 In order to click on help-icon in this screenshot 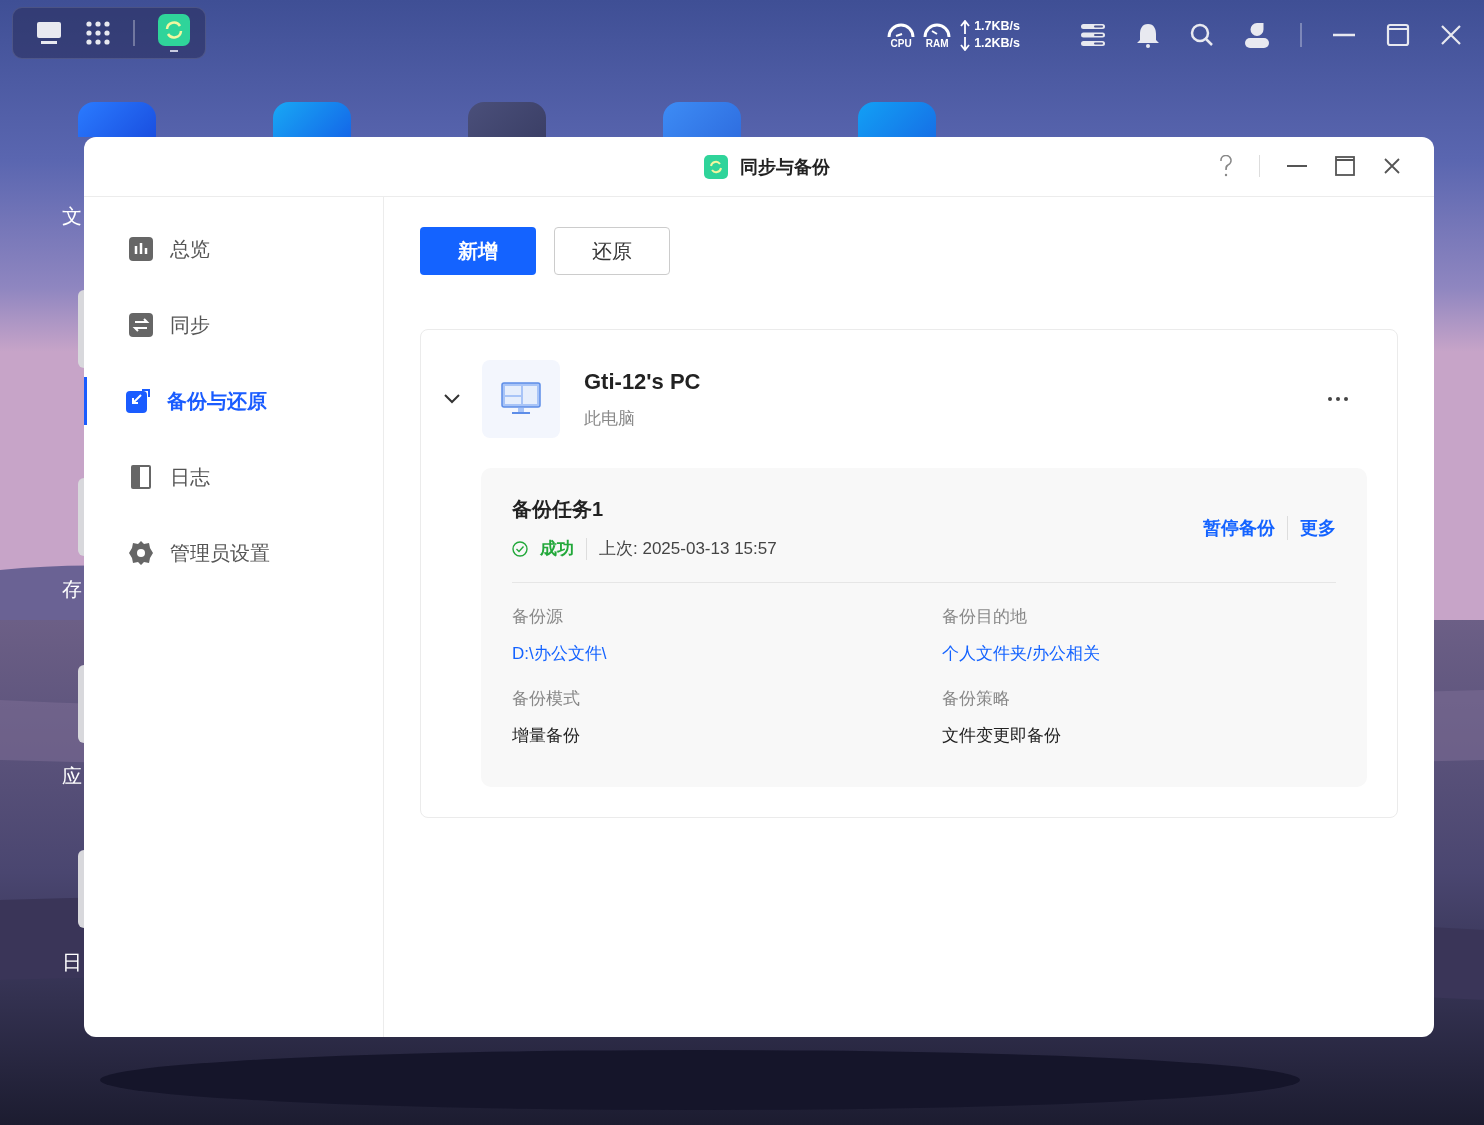, I will do `click(1226, 166)`.